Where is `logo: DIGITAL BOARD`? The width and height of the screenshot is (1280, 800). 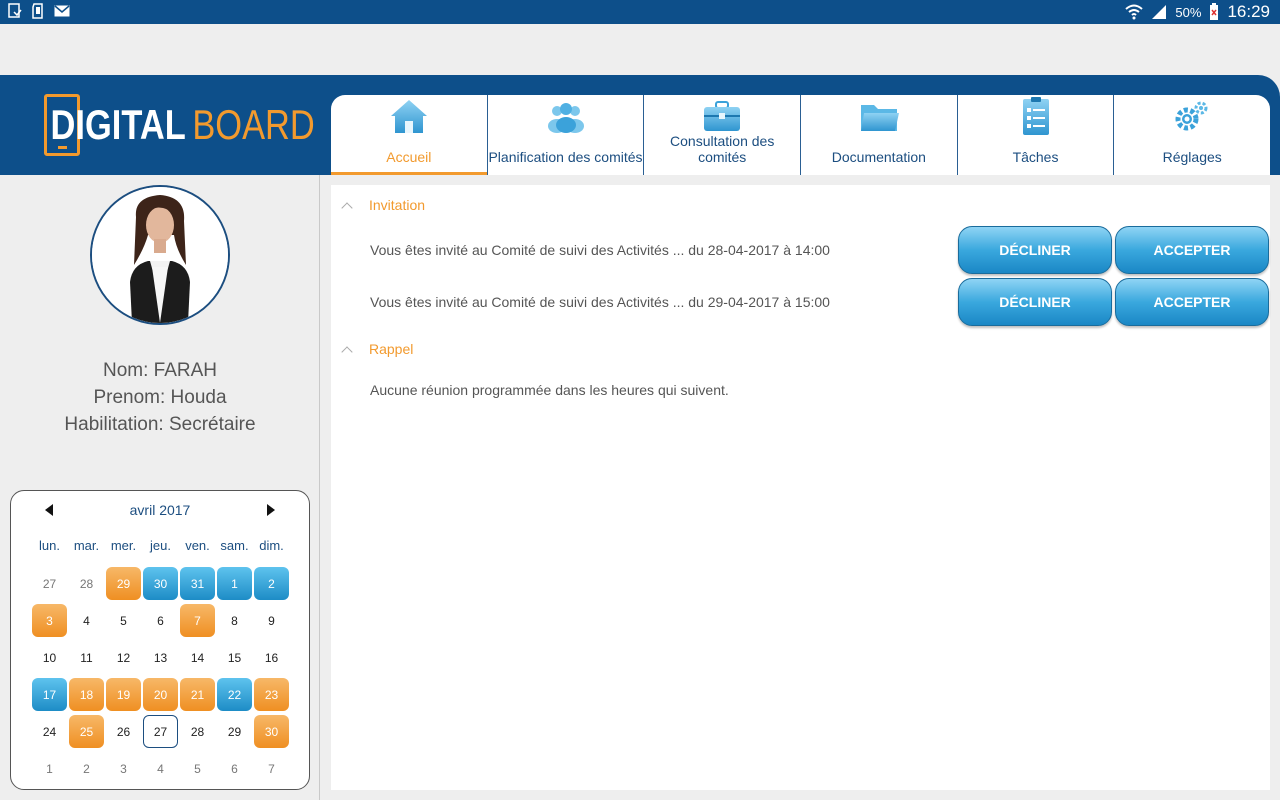 logo: DIGITAL BOARD is located at coordinates (209, 125).